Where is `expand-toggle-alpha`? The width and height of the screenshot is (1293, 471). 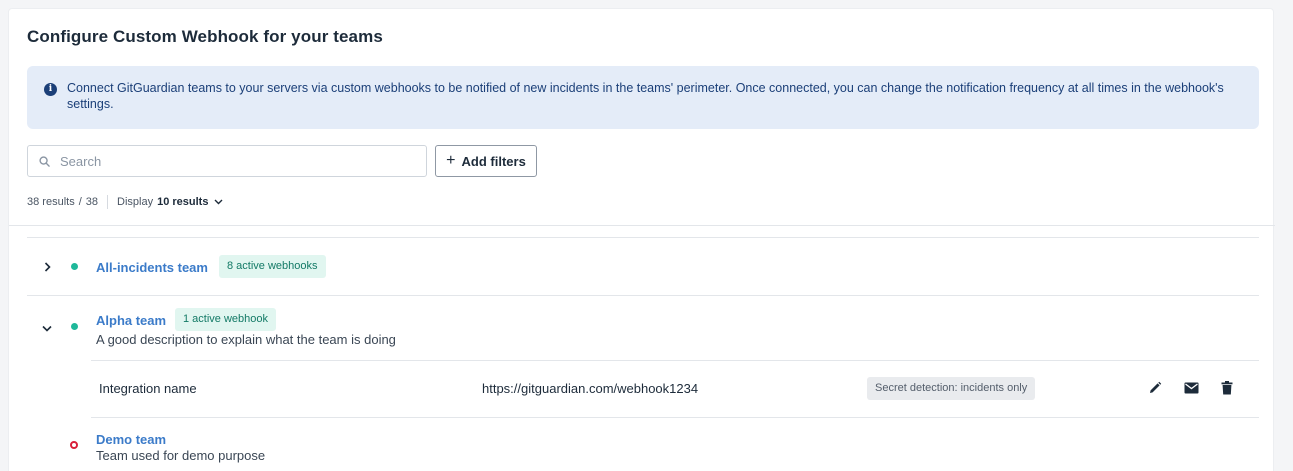
expand-toggle-alpha is located at coordinates (47, 328).